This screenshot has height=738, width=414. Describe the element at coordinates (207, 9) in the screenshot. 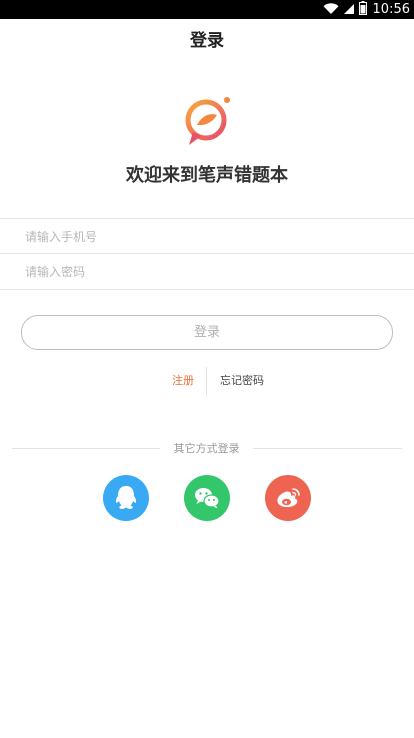

I see `status-bar: 10:56` at that location.